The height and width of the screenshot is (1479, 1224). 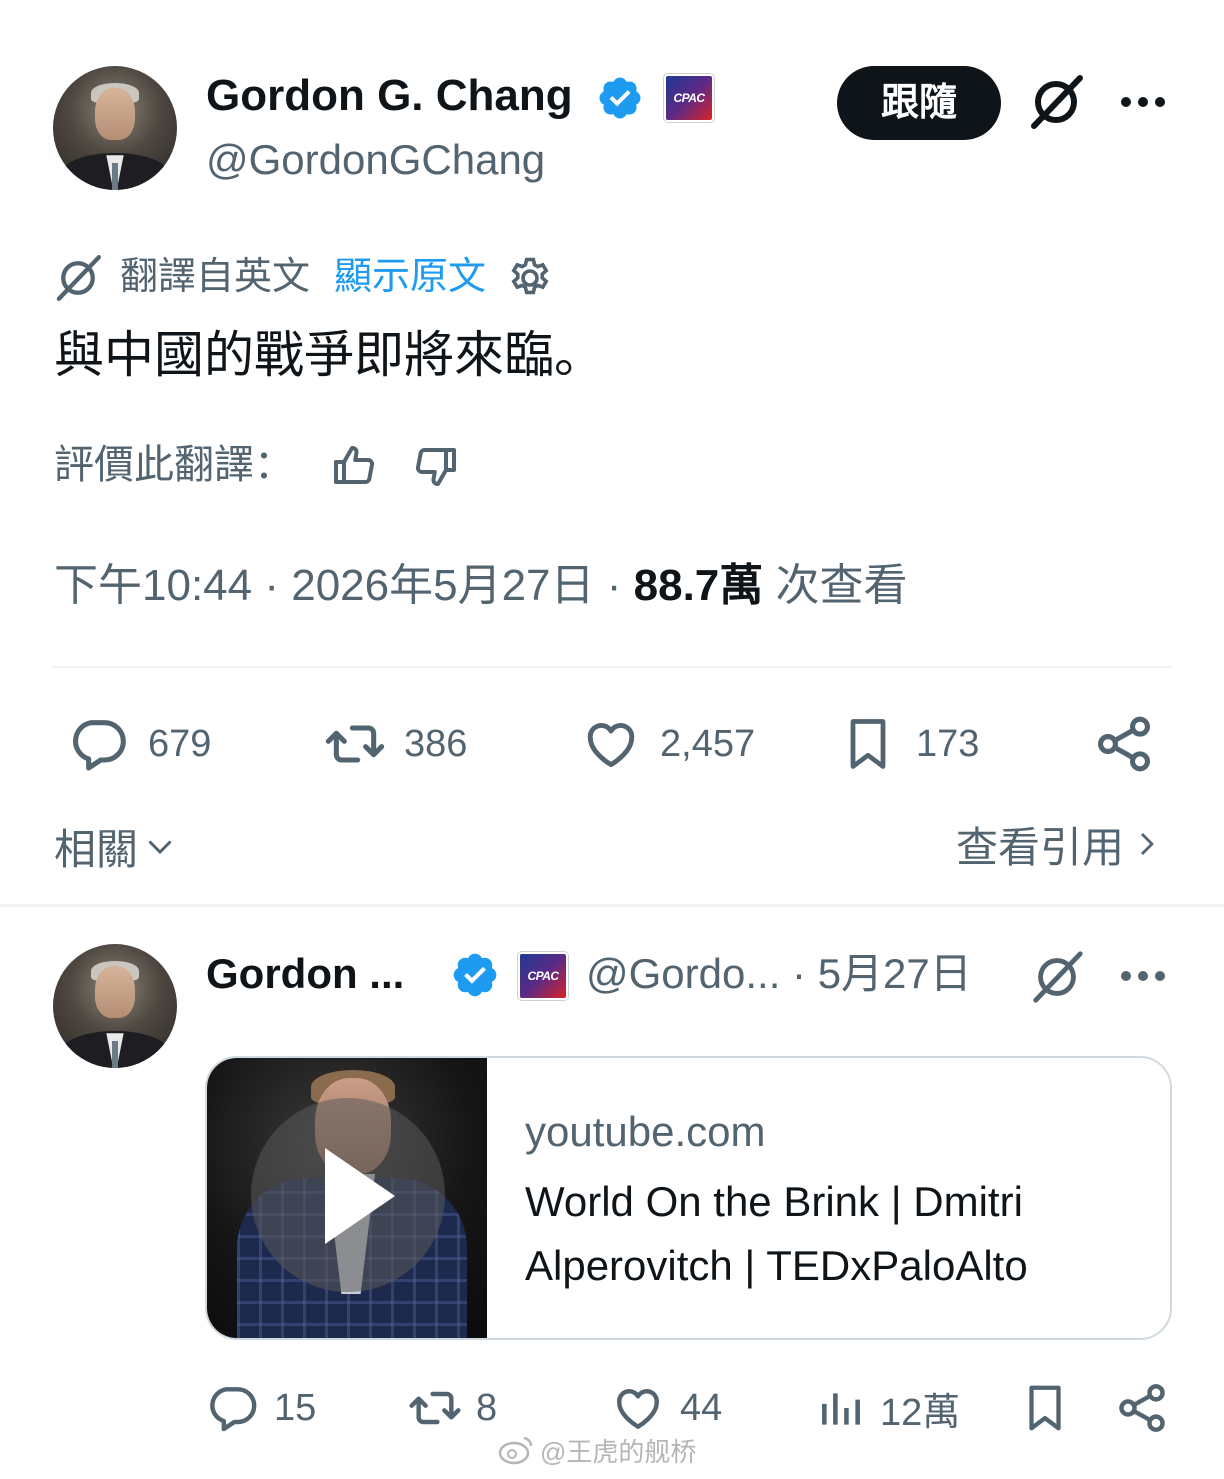 I want to click on translation-label: 翻譯自英文, so click(x=215, y=277).